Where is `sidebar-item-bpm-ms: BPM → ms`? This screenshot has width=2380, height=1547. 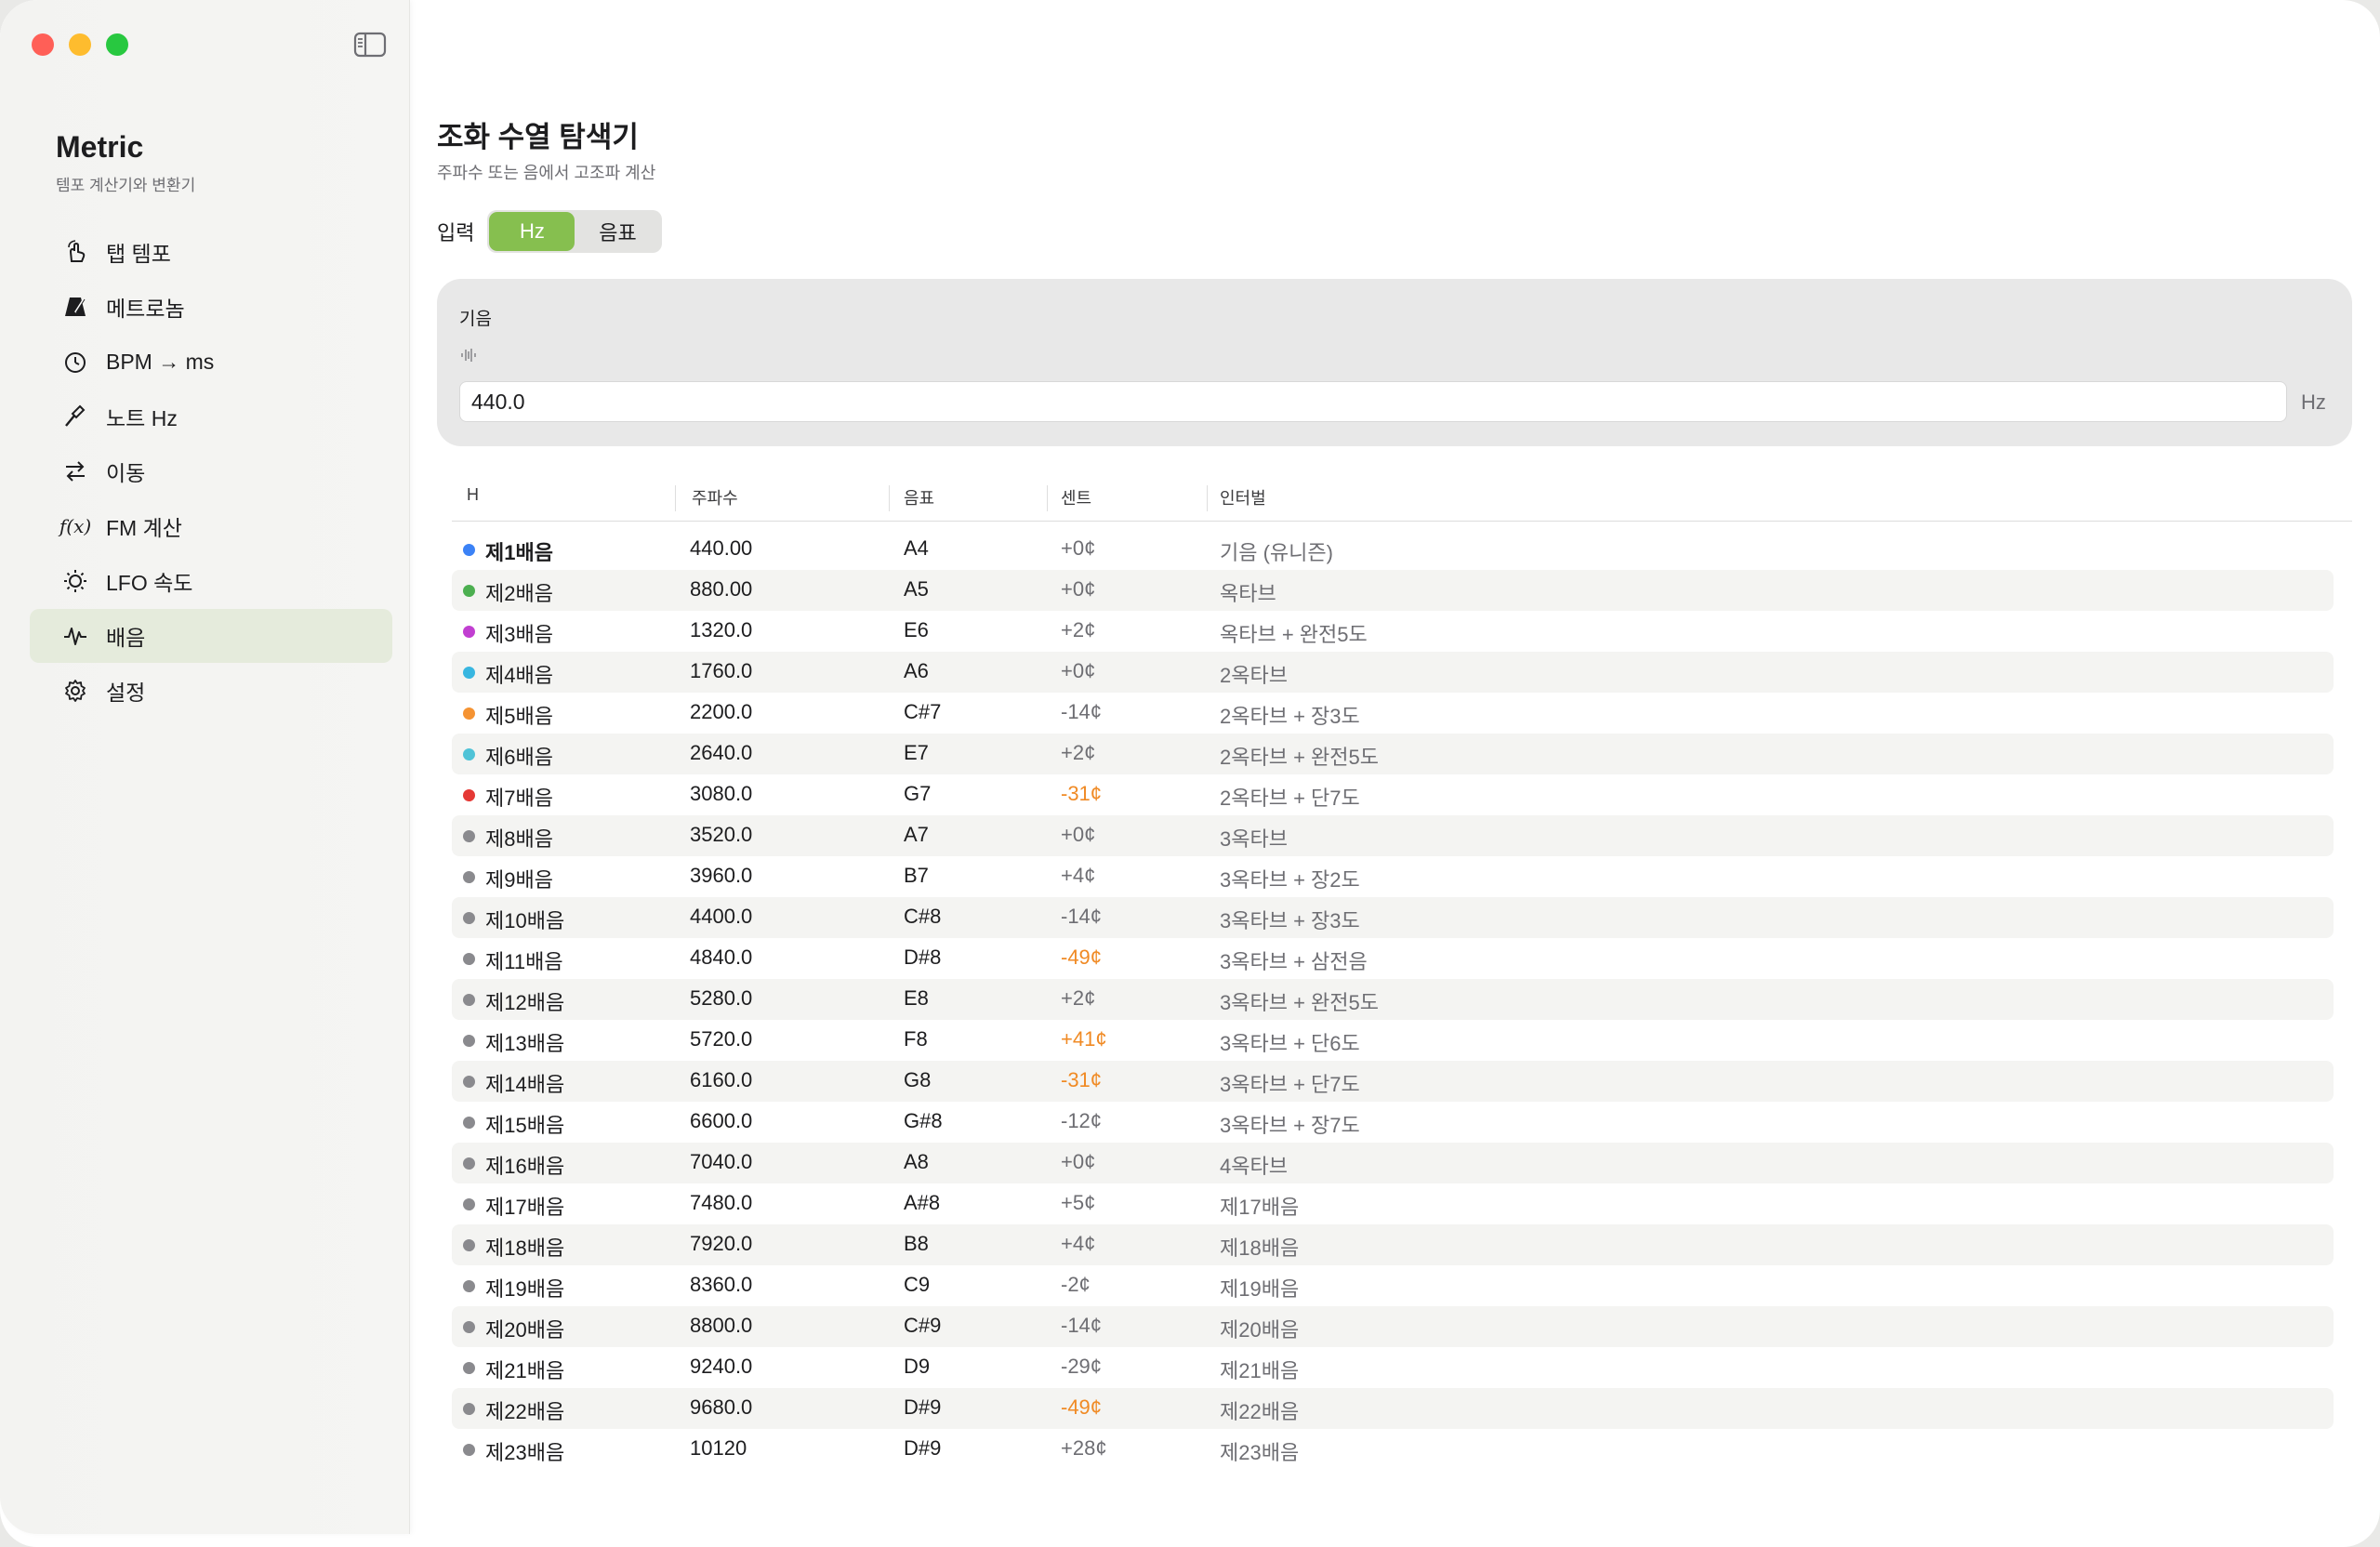 sidebar-item-bpm-ms: BPM → ms is located at coordinates (211, 362).